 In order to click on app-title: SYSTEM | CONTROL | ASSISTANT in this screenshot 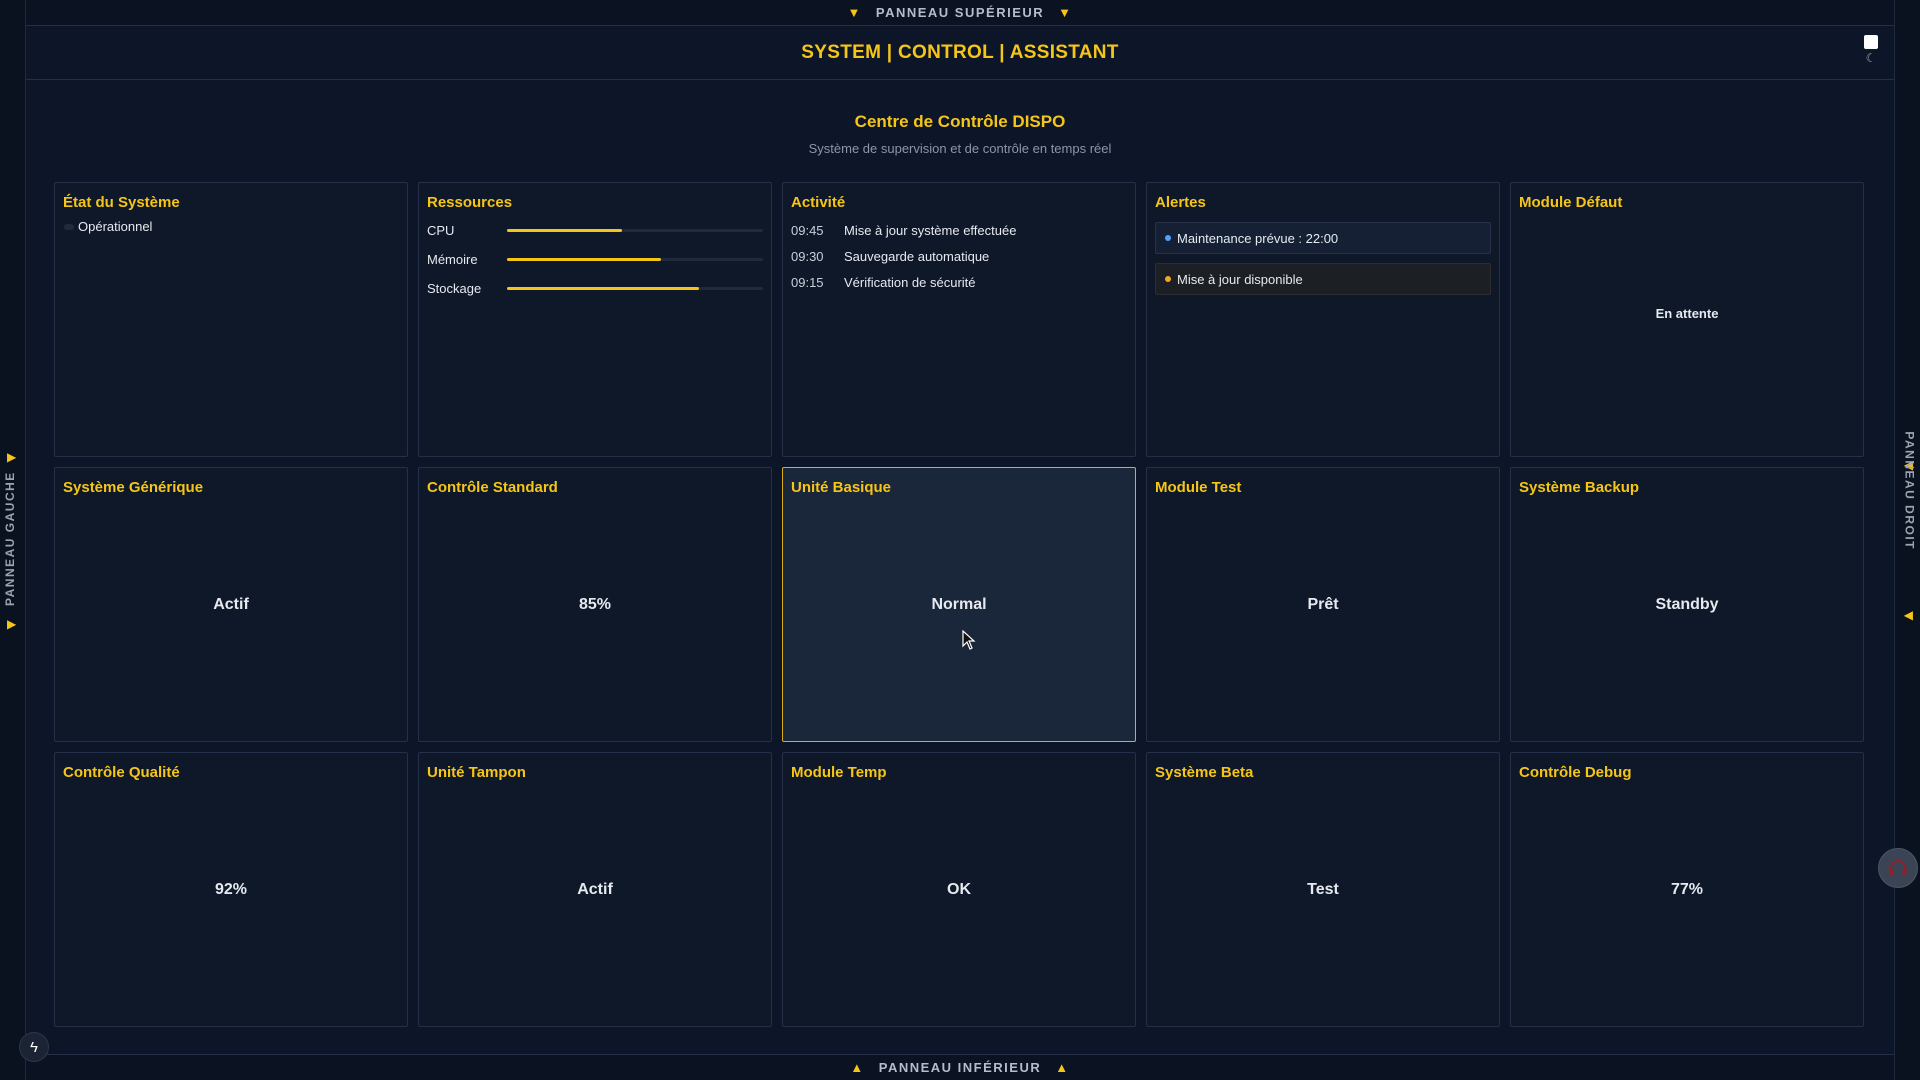, I will do `click(960, 52)`.